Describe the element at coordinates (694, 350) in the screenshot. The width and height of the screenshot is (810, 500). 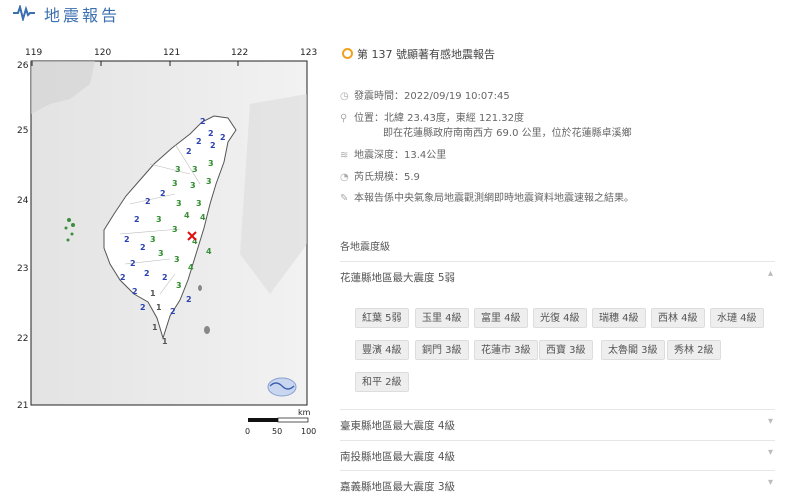
I see `station-tag: 秀林 2級` at that location.